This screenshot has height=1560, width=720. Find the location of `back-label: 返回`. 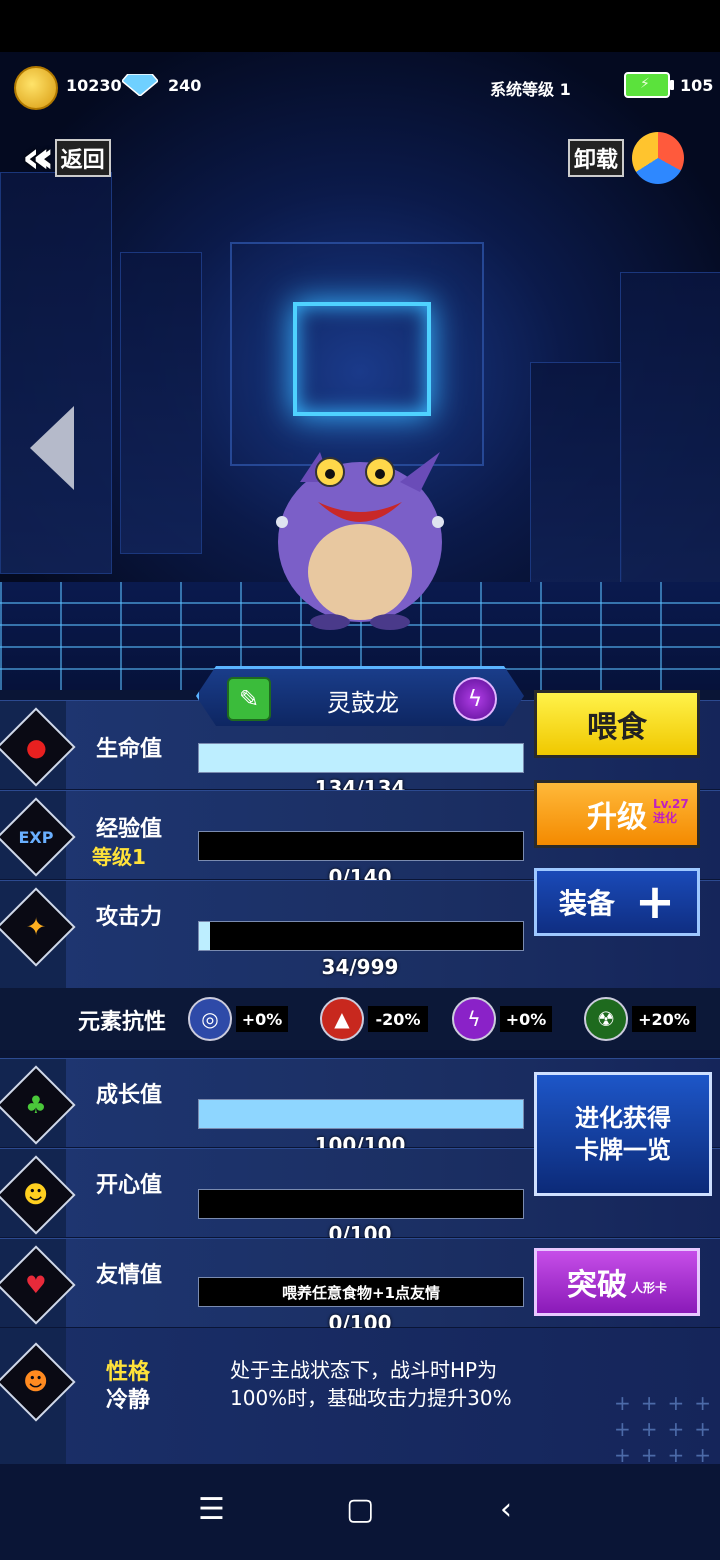

back-label: 返回 is located at coordinates (82, 158).